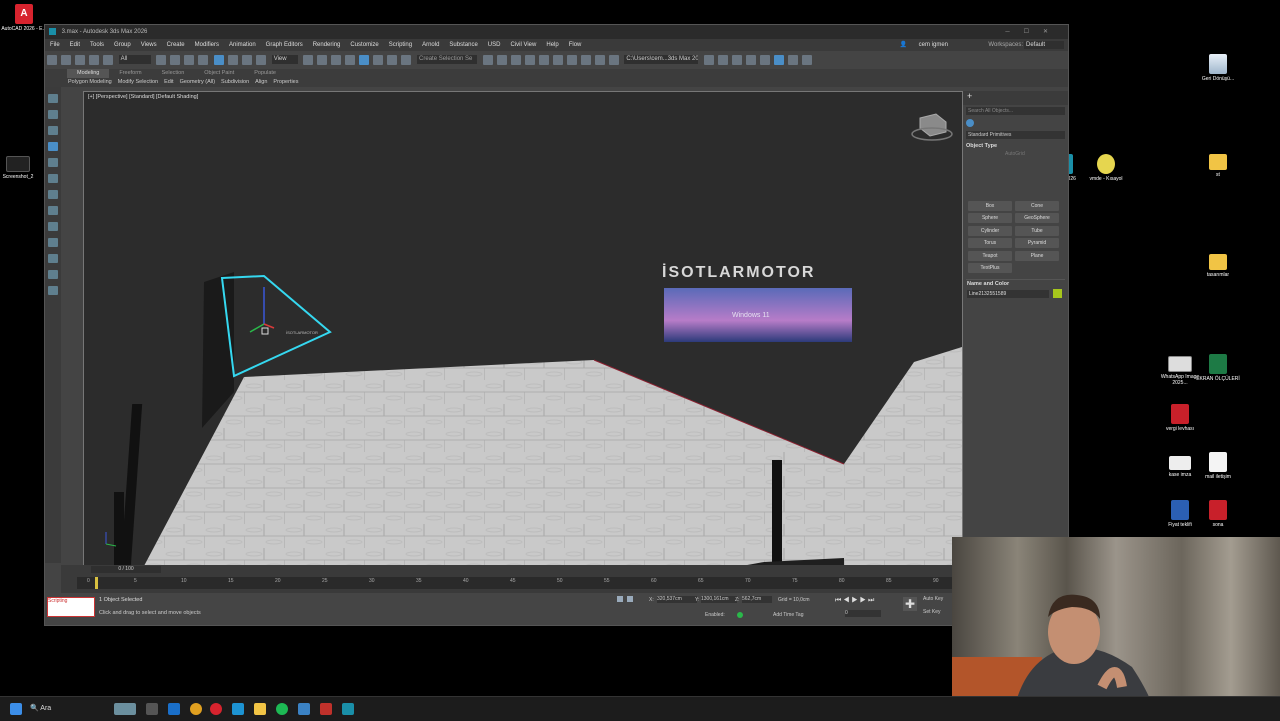  Describe the element at coordinates (1037, 218) in the screenshot. I see `geosphere-button: GeoSphere` at that location.